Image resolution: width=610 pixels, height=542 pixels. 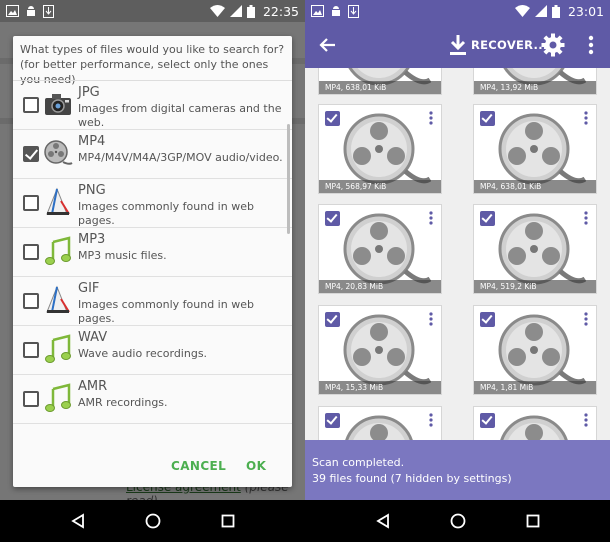 What do you see at coordinates (256, 466) in the screenshot?
I see `ok-button: OK` at bounding box center [256, 466].